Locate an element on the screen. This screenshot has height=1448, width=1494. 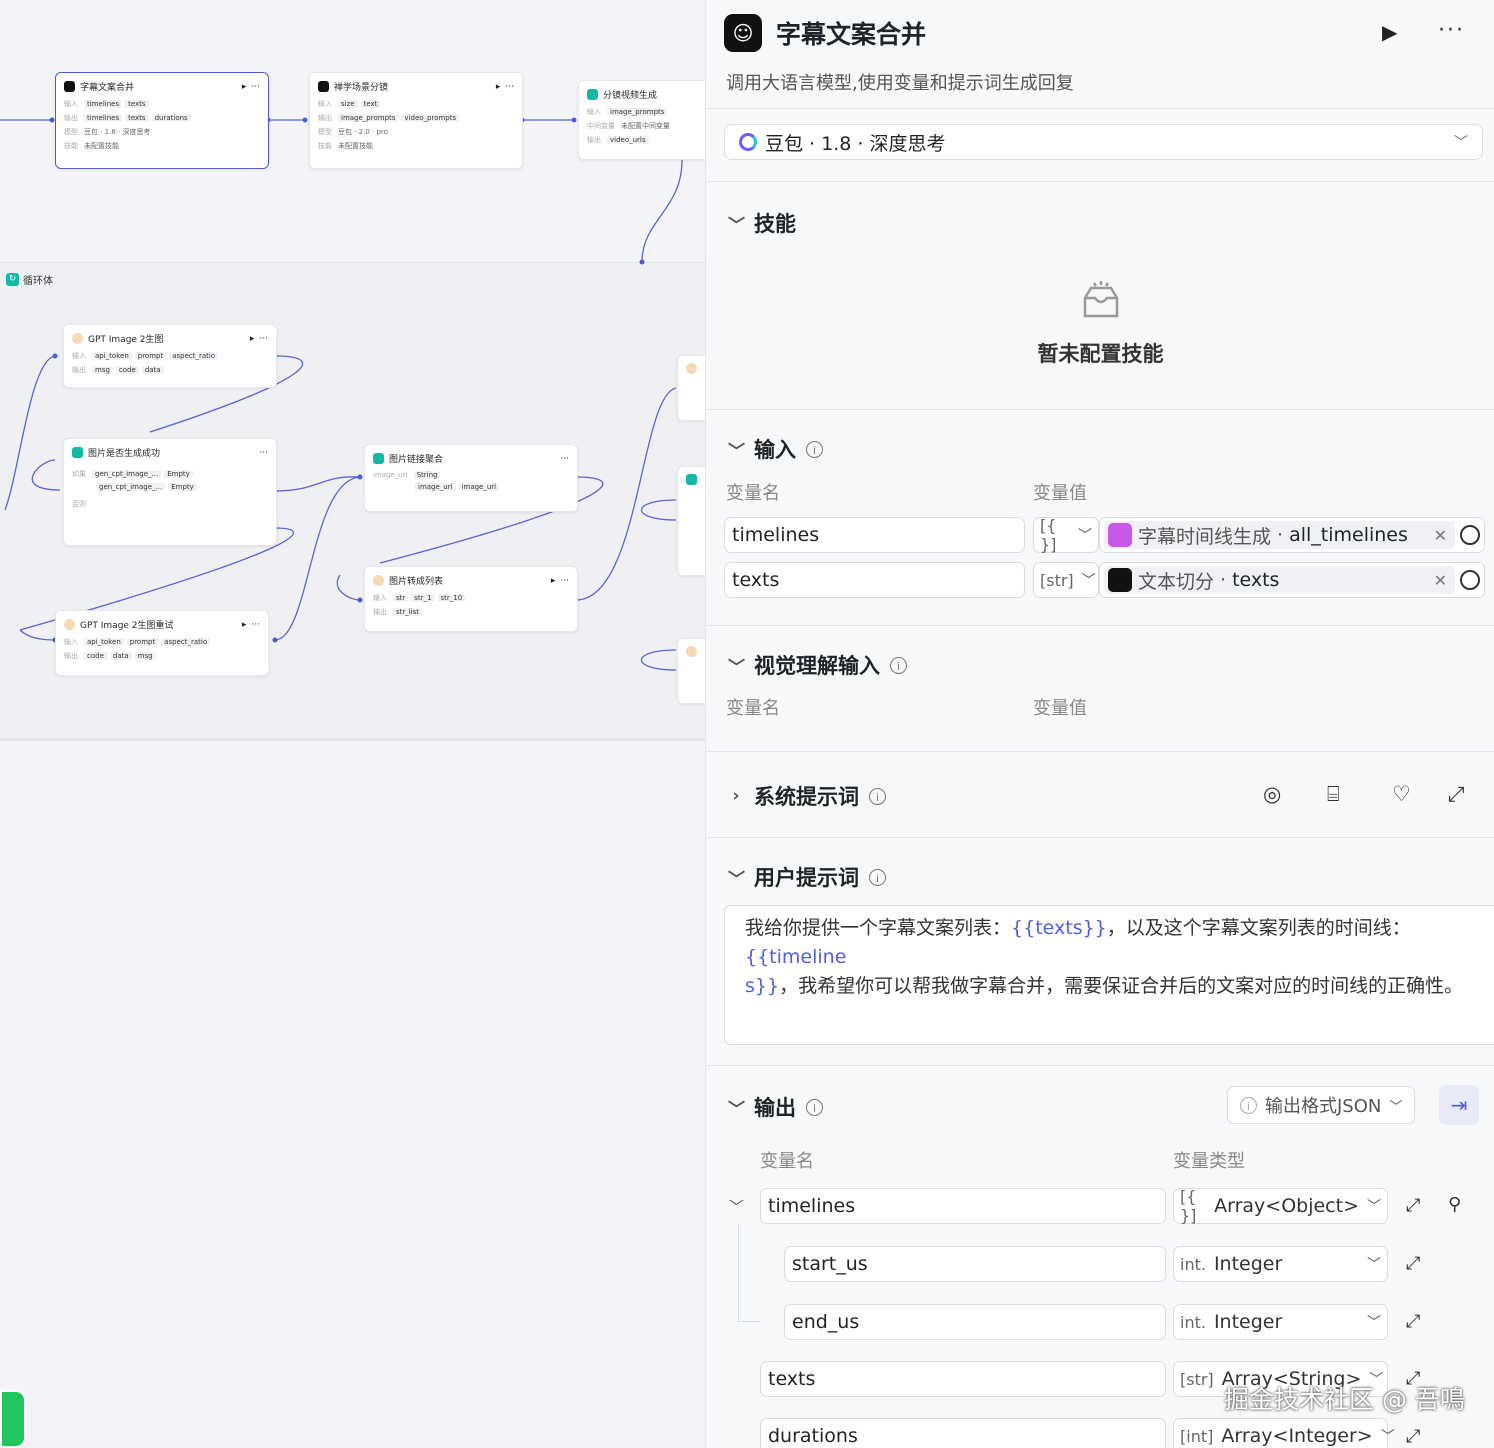
prompt-library-icon: ⌸ is located at coordinates (1333, 794).